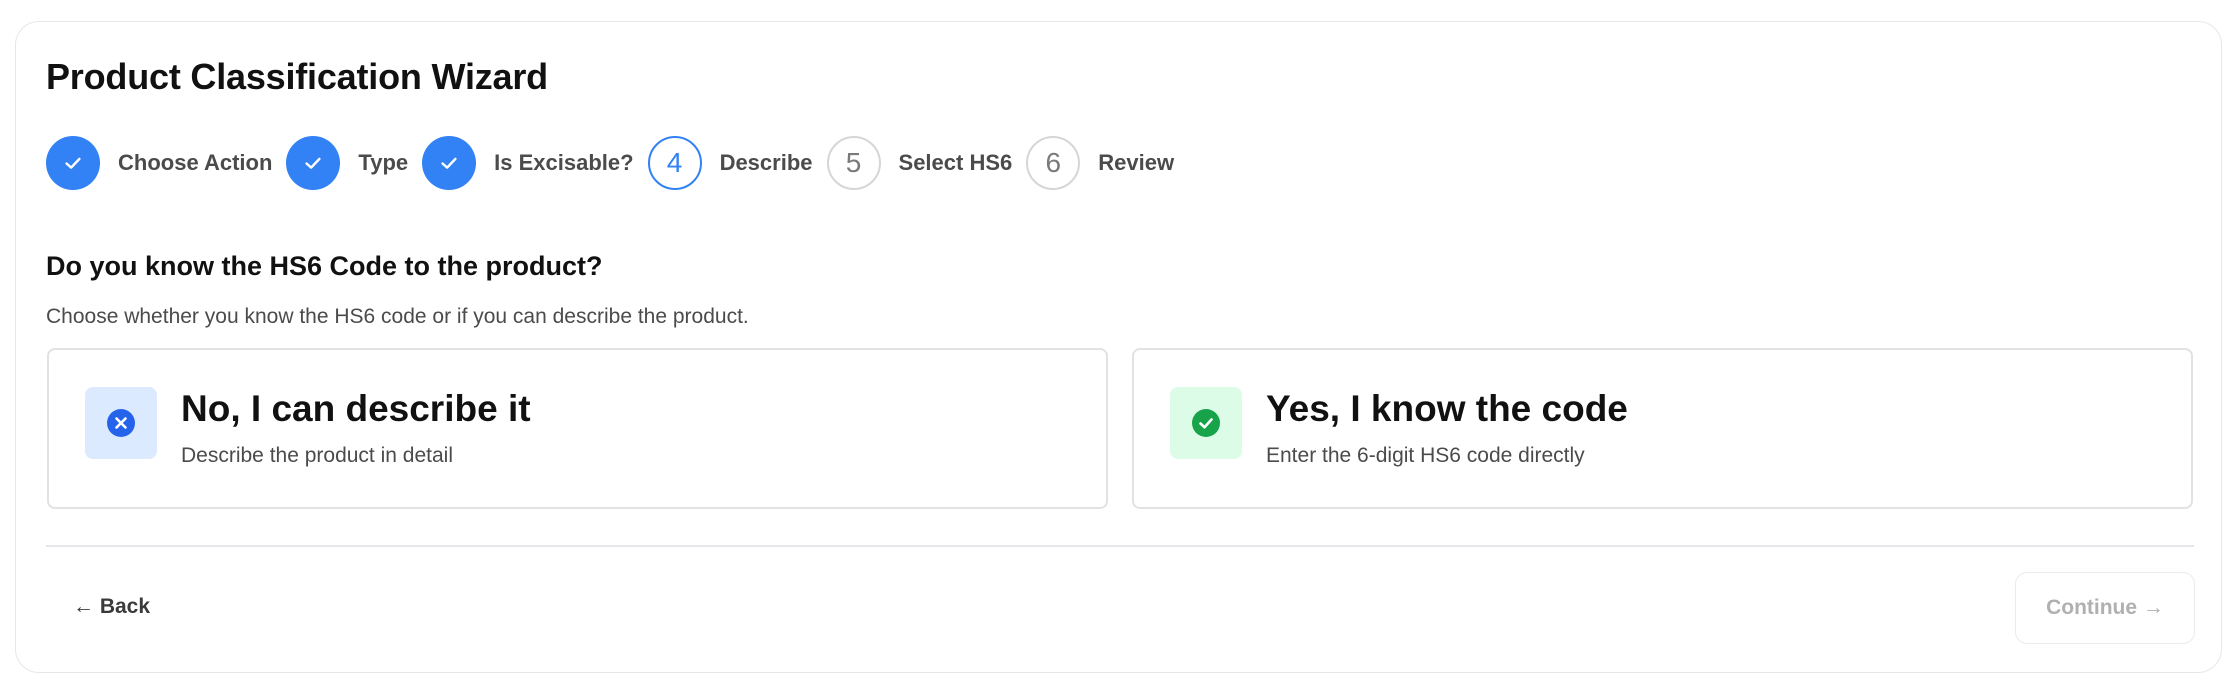  Describe the element at coordinates (1120, 546) in the screenshot. I see `footer-divider` at that location.